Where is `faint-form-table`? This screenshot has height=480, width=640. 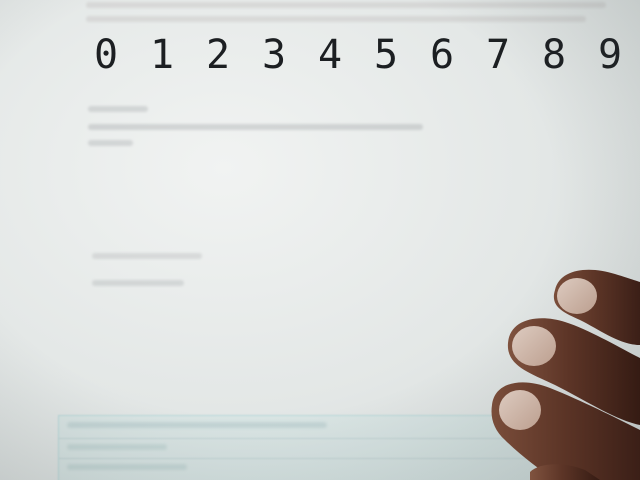
faint-form-table is located at coordinates (319, 447).